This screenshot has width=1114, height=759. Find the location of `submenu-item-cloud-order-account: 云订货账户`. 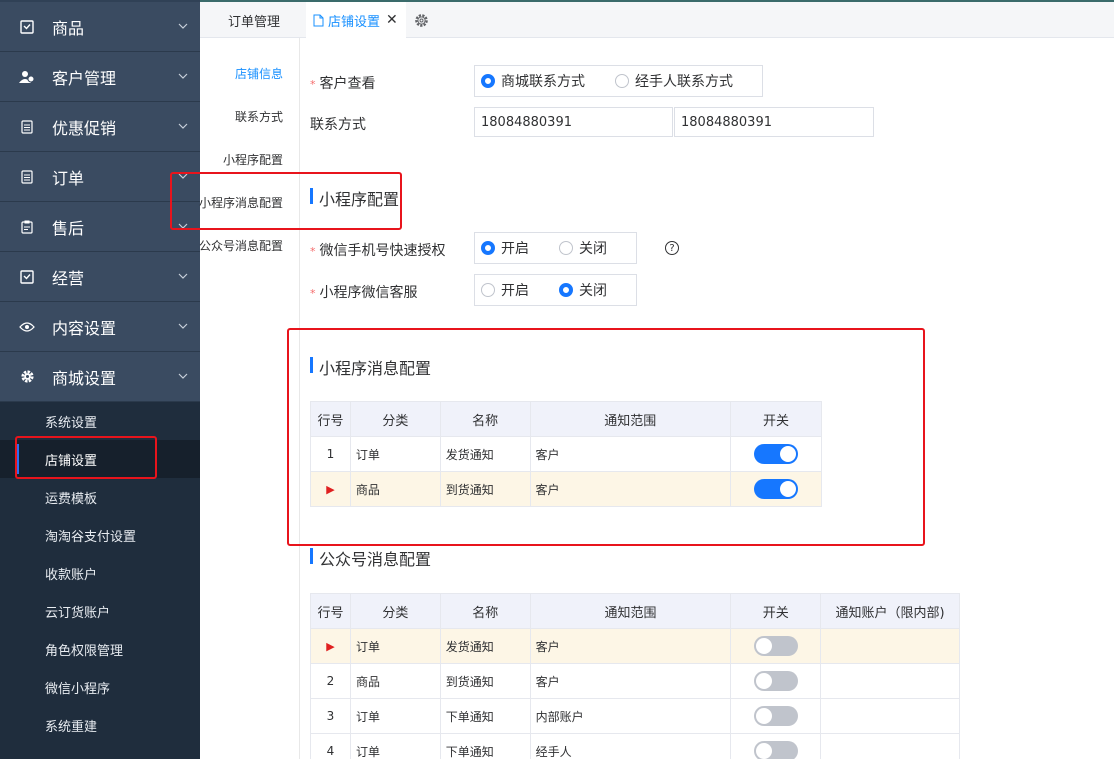

submenu-item-cloud-order-account: 云订货账户 is located at coordinates (100, 611).